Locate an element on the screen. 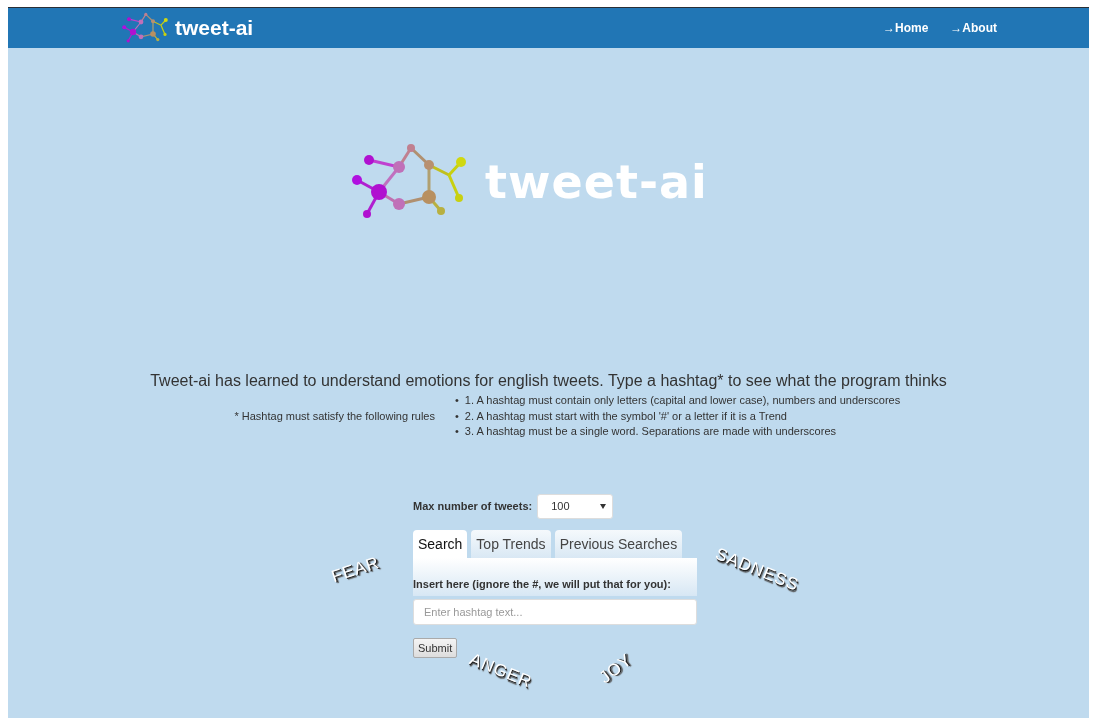 This screenshot has width=1097, height=718. rules-note: * Hashtag must satisfy the following rules is located at coordinates (334, 416).